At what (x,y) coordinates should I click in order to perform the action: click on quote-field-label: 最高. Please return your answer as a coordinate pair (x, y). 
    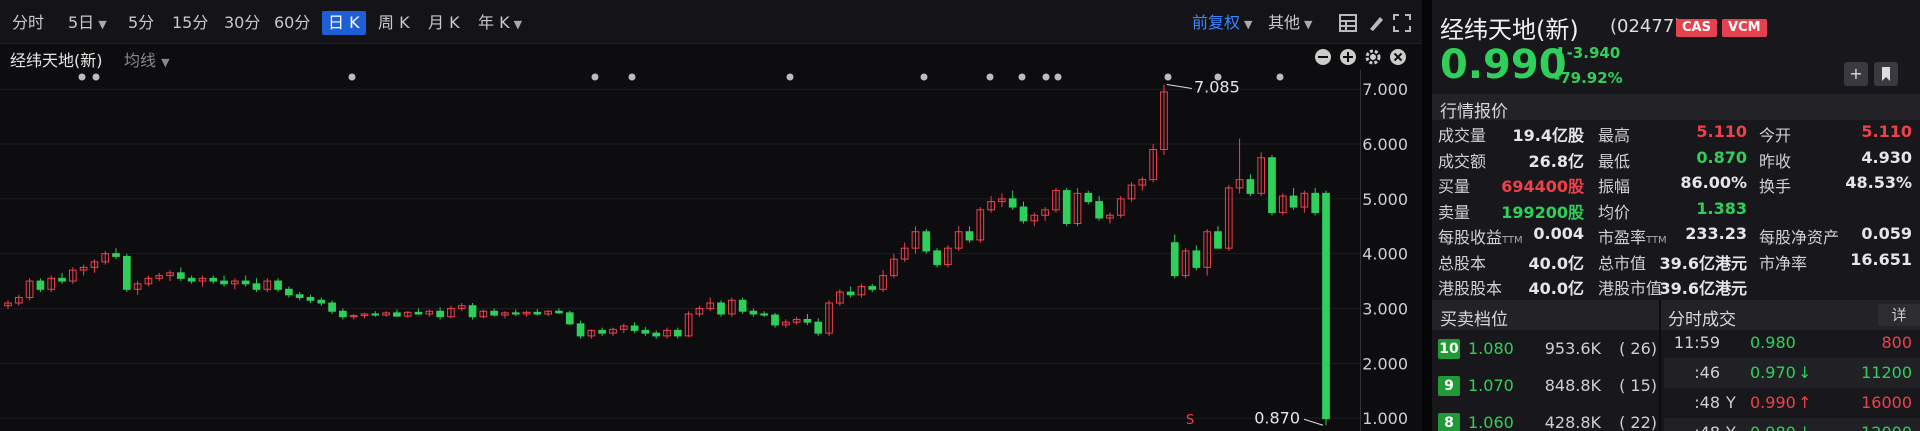
    Looking at the image, I should click on (1614, 134).